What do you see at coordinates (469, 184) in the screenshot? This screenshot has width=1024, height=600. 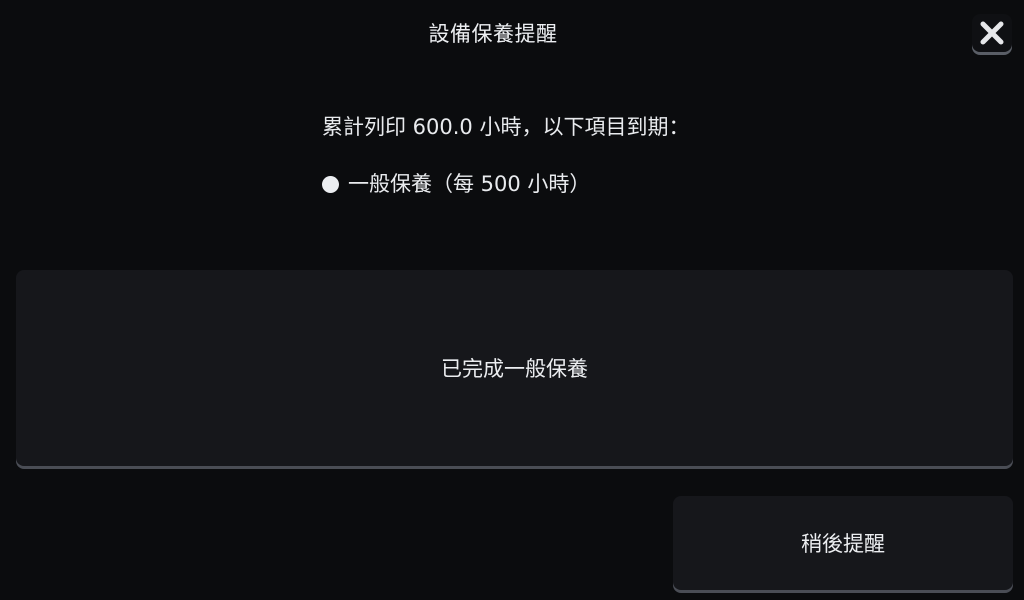 I see `due-item-label: 一般保養（每 500 小時）` at bounding box center [469, 184].